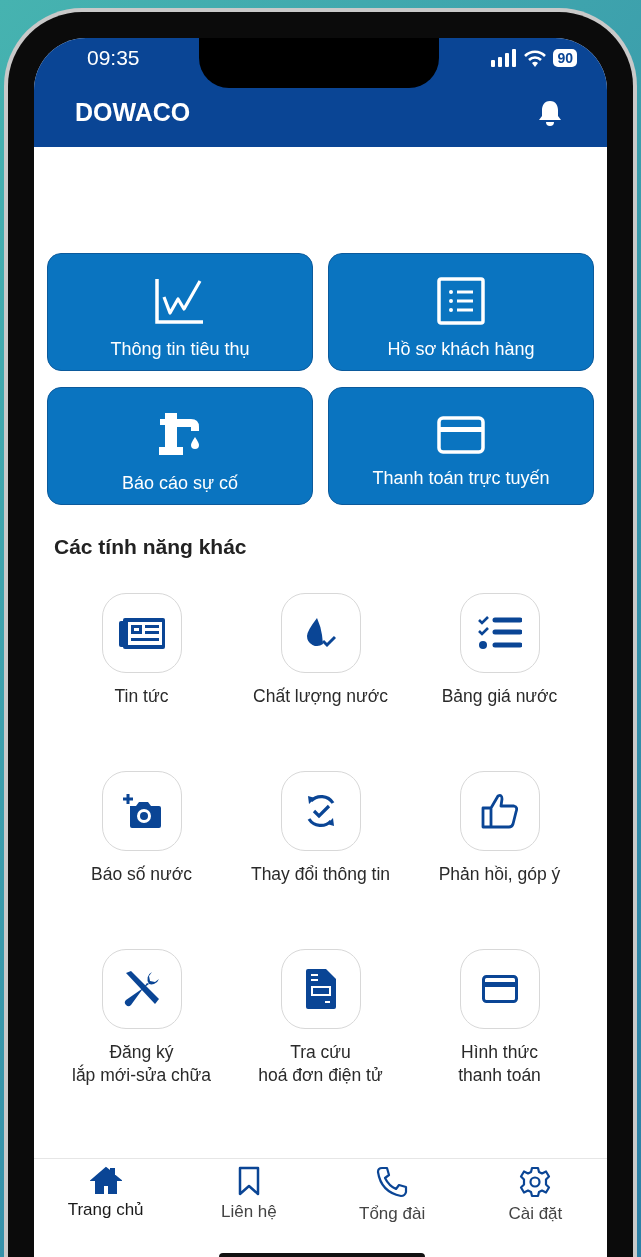 This screenshot has width=641, height=1257. Describe the element at coordinates (499, 633) in the screenshot. I see `checklist-icon` at that location.